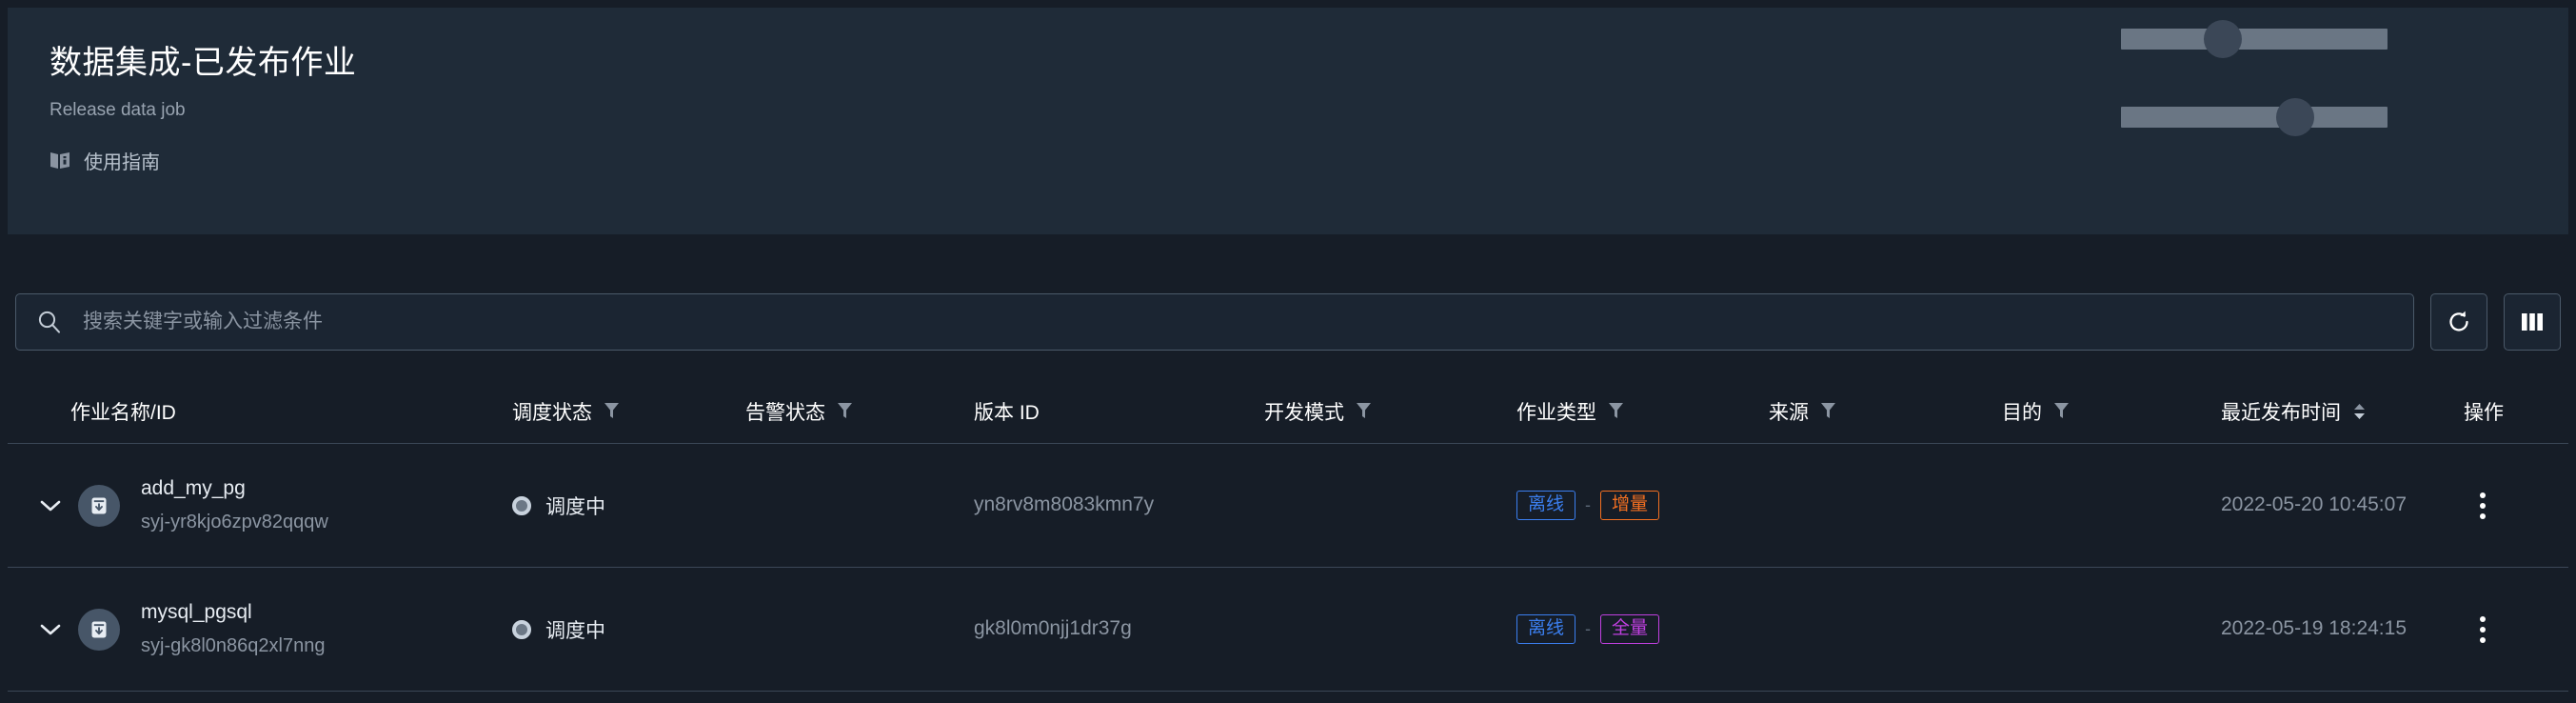 The image size is (2576, 703). I want to click on column-header-version-label: 版本 ID, so click(1007, 413).